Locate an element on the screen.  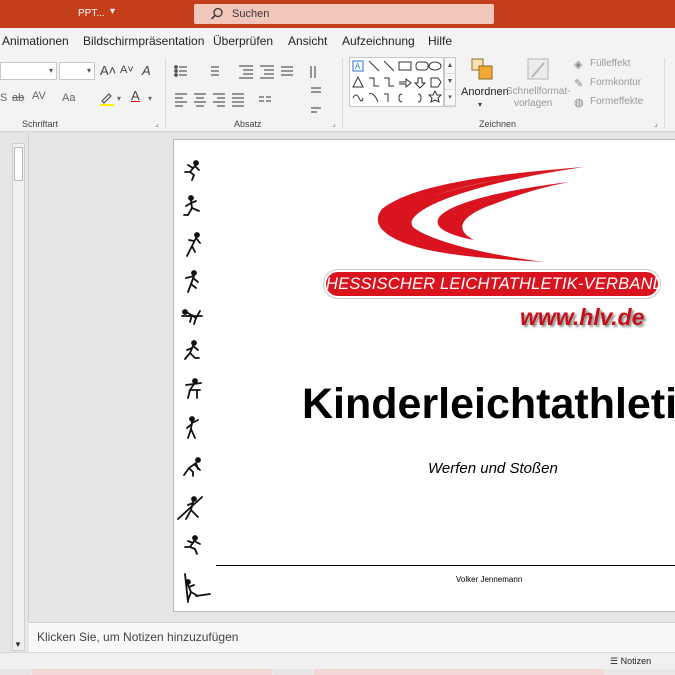
title-bar: PPT... ▾ Suchen is located at coordinates (337, 14).